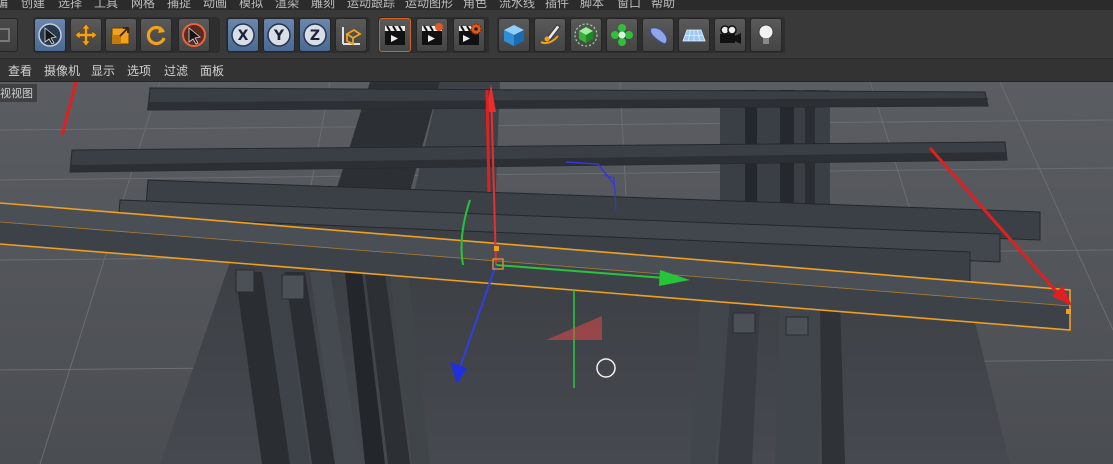  I want to click on array-button, so click(622, 35).